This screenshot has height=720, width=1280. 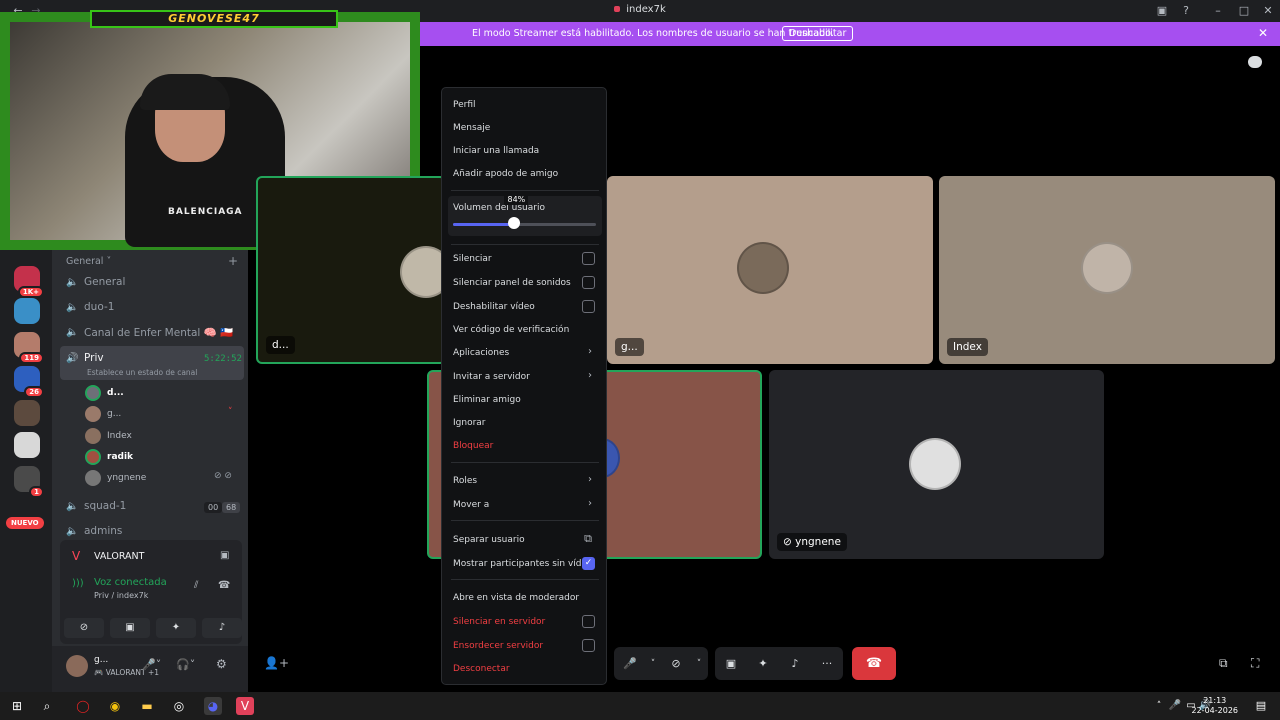 What do you see at coordinates (108, 436) in the screenshot?
I see `voice-user: Index` at bounding box center [108, 436].